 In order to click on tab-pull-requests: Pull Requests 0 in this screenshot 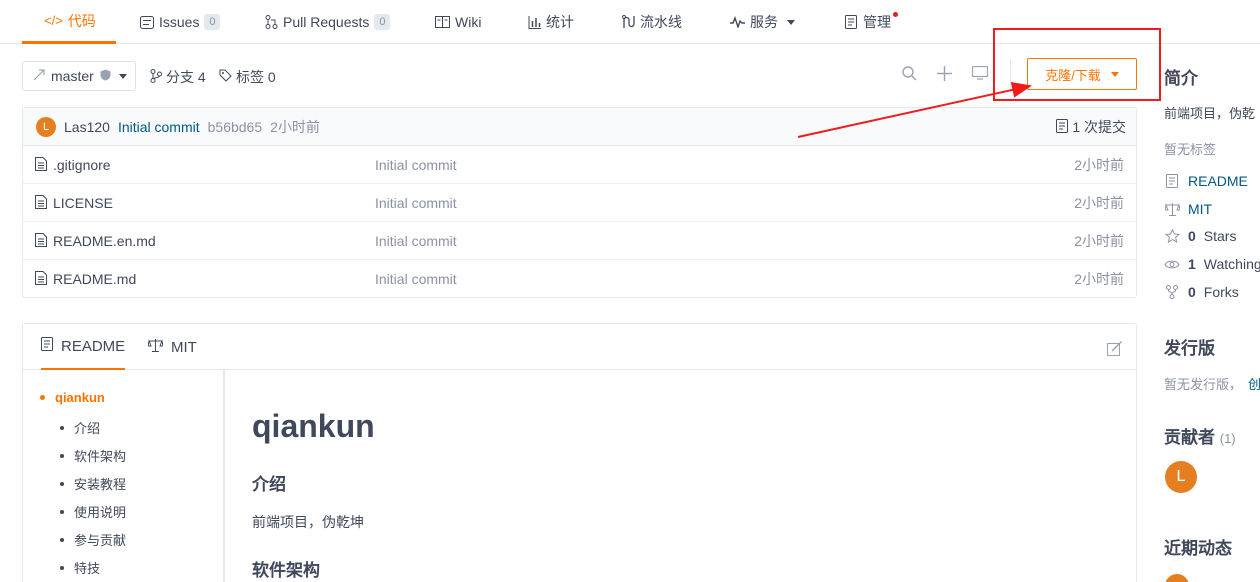, I will do `click(328, 22)`.